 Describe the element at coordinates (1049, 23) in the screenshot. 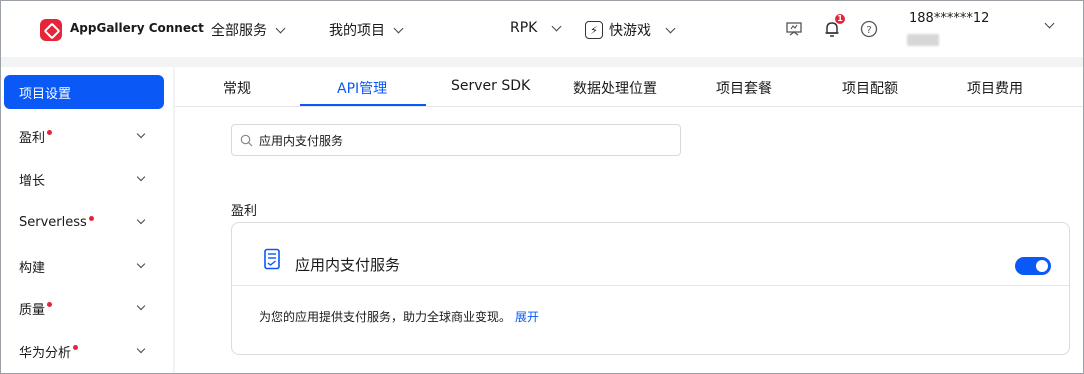

I see `account-chevron-down-icon` at that location.